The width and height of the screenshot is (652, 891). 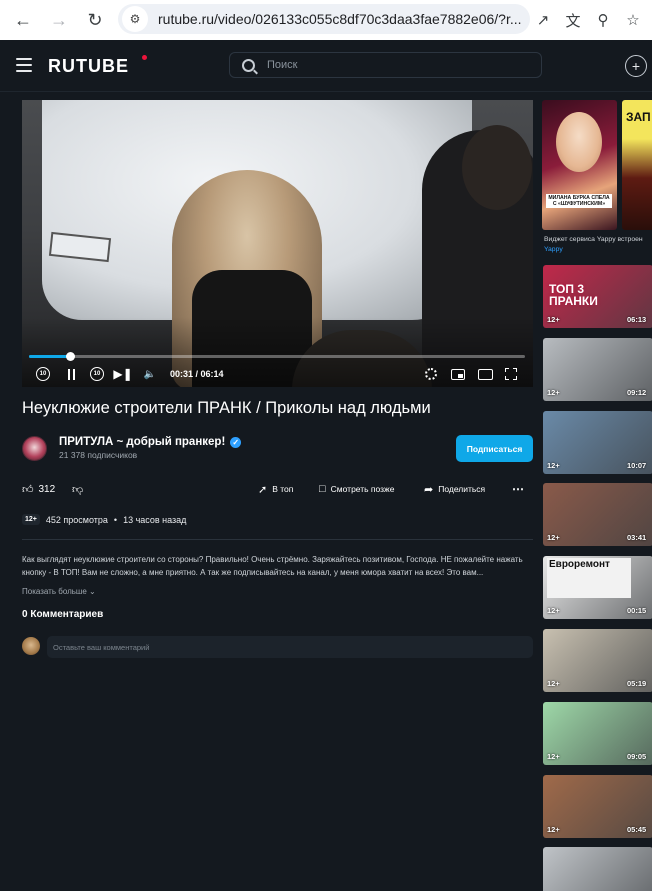 What do you see at coordinates (511, 374) in the screenshot?
I see `fullscreen-icon` at bounding box center [511, 374].